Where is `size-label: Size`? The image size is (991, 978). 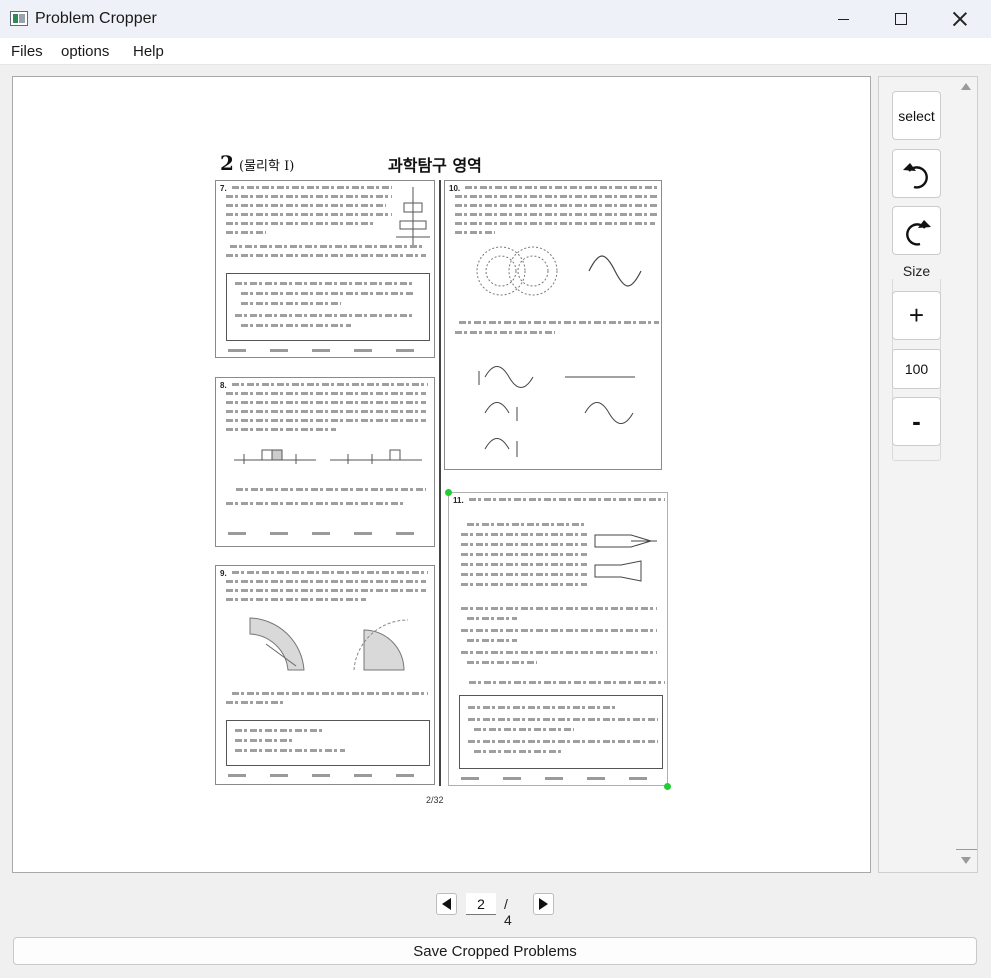 size-label: Size is located at coordinates (916, 271).